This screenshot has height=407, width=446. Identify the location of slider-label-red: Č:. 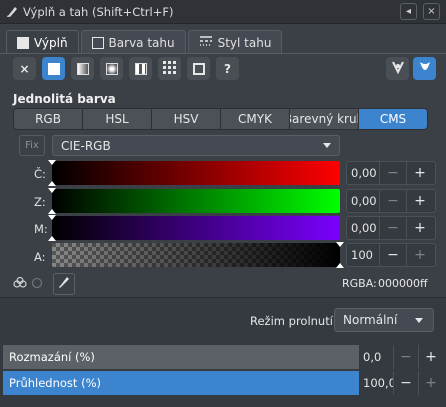
(40, 174).